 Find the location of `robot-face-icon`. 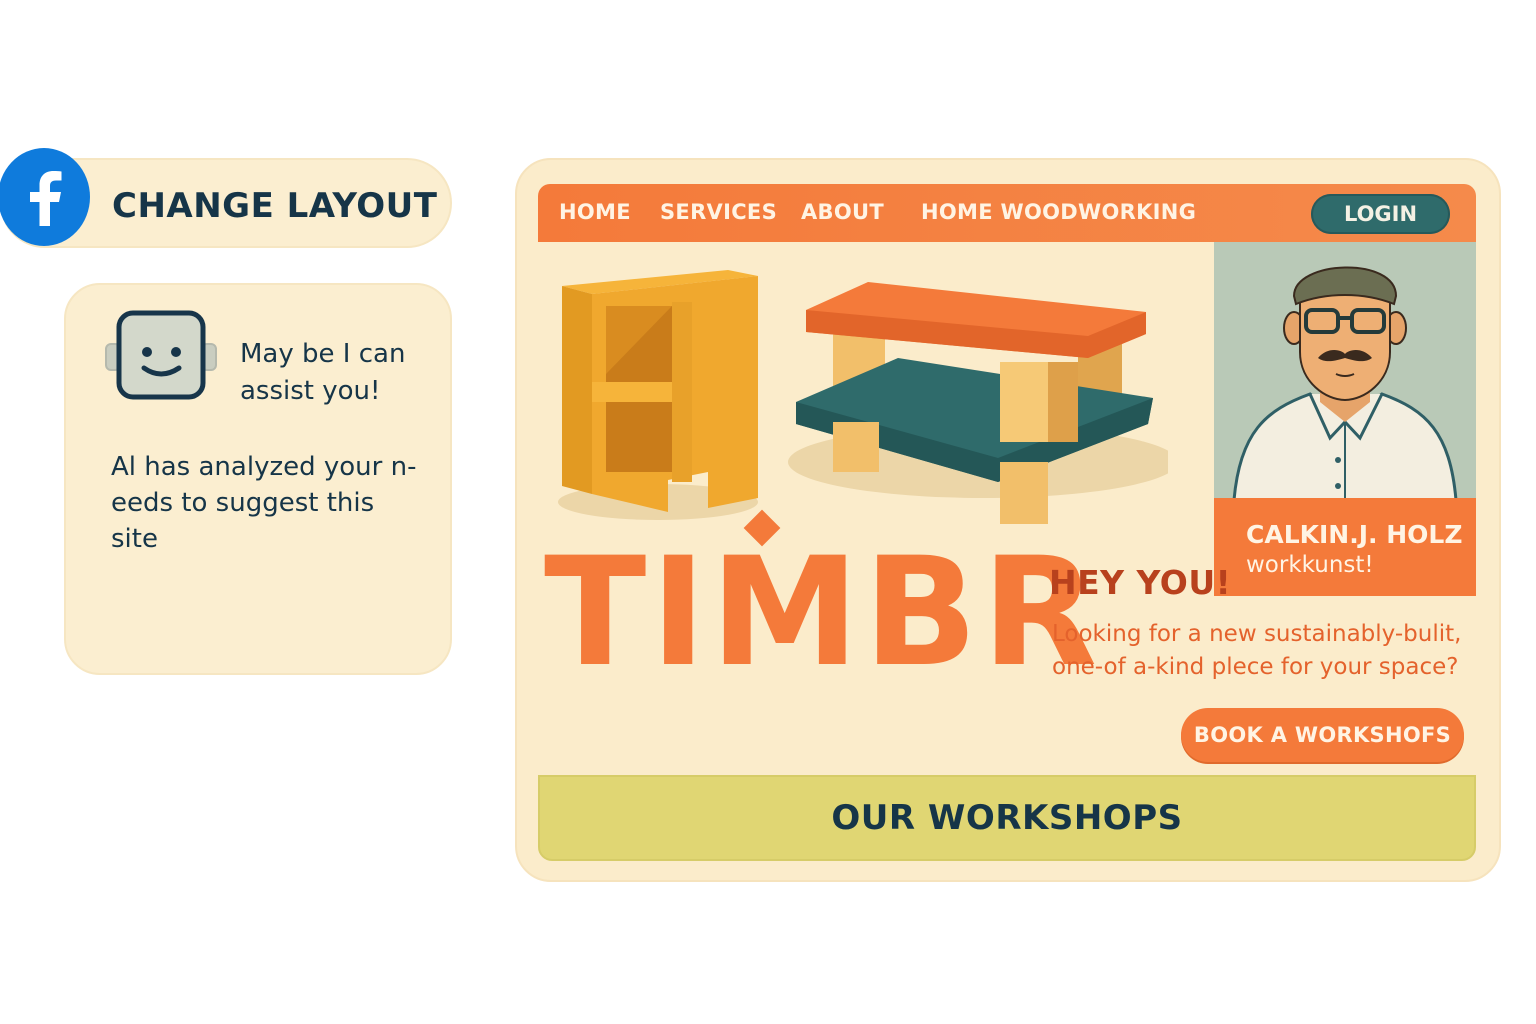

robot-face-icon is located at coordinates (161, 358).